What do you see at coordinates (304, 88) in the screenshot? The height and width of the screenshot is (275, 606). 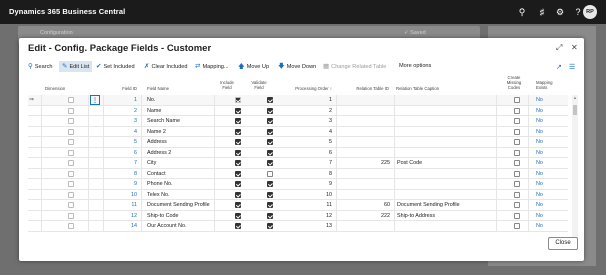 I see `col-processing-order: Processing Order ↑` at bounding box center [304, 88].